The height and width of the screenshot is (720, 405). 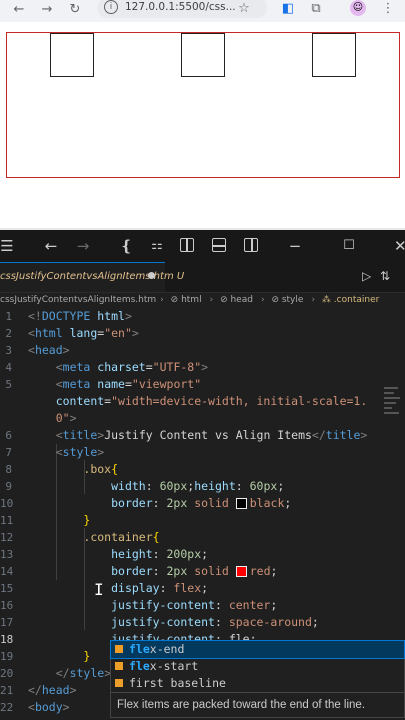 I want to click on site-info-icon: i, so click(x=111, y=7).